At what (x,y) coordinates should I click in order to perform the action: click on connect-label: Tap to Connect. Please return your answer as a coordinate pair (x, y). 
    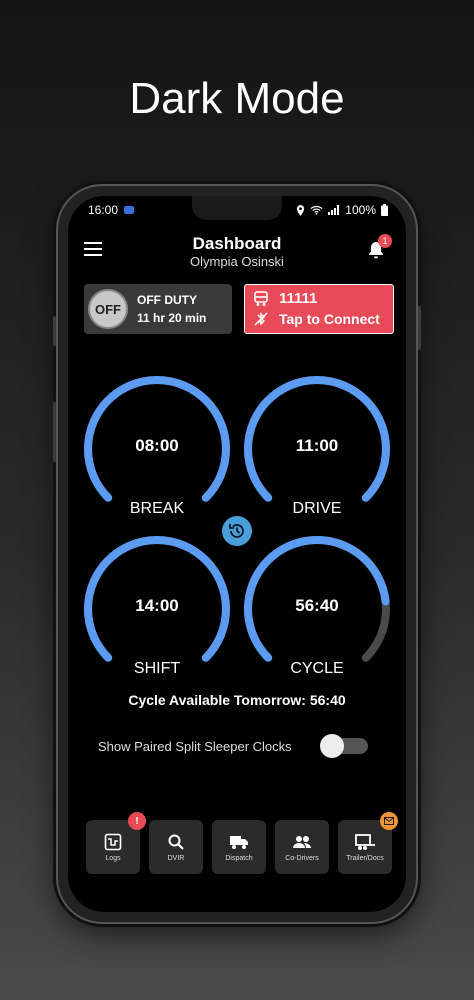
    Looking at the image, I should click on (329, 319).